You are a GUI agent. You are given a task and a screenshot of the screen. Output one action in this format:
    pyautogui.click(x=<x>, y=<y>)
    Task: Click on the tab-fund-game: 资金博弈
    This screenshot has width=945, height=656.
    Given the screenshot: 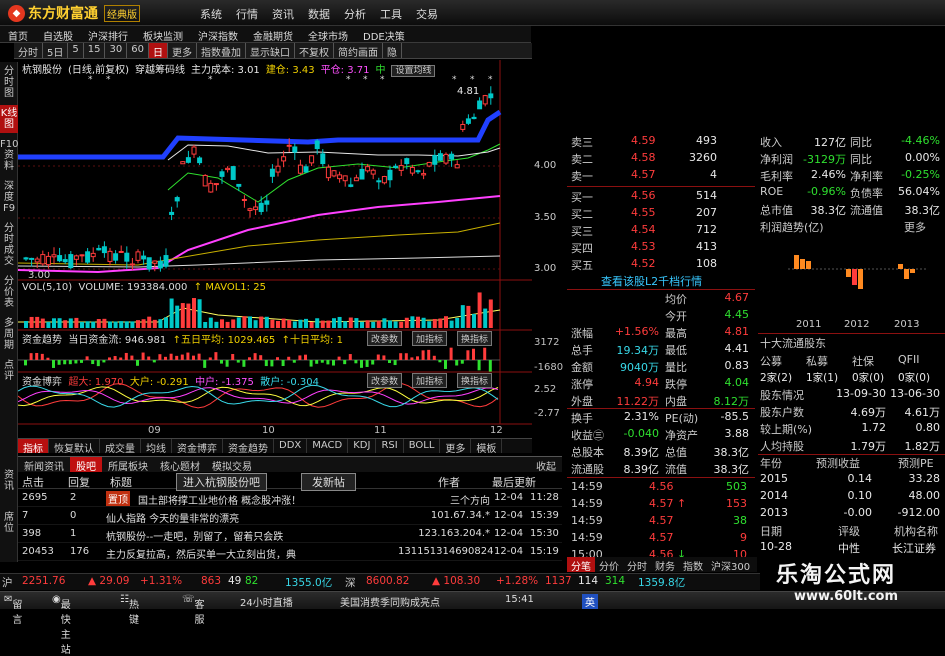 What is the action you would take?
    pyautogui.click(x=197, y=447)
    